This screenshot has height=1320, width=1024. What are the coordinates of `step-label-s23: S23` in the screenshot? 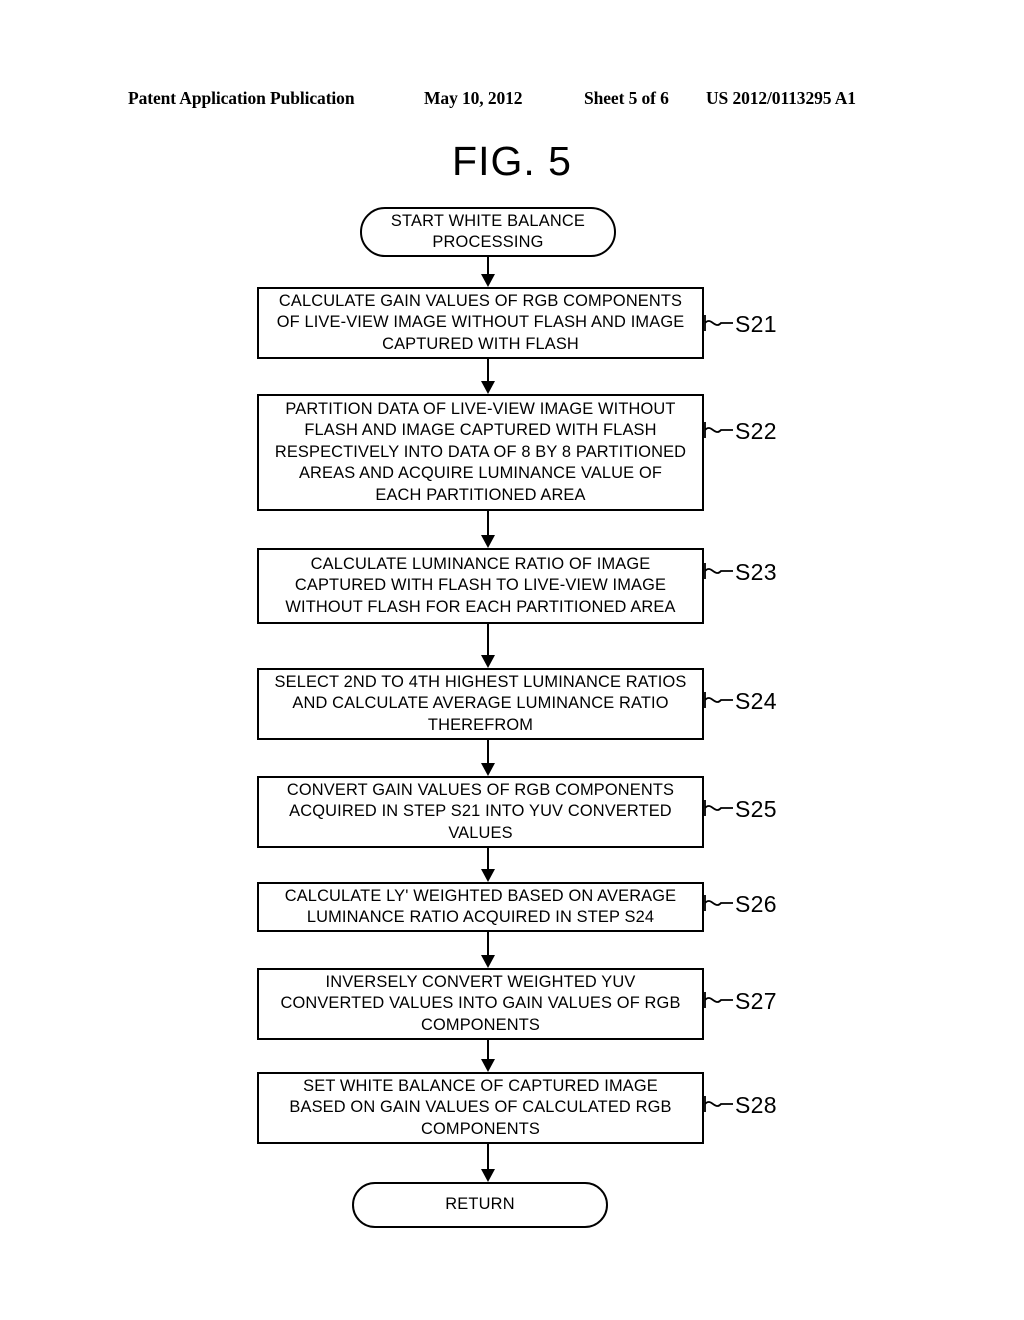 It's located at (756, 572).